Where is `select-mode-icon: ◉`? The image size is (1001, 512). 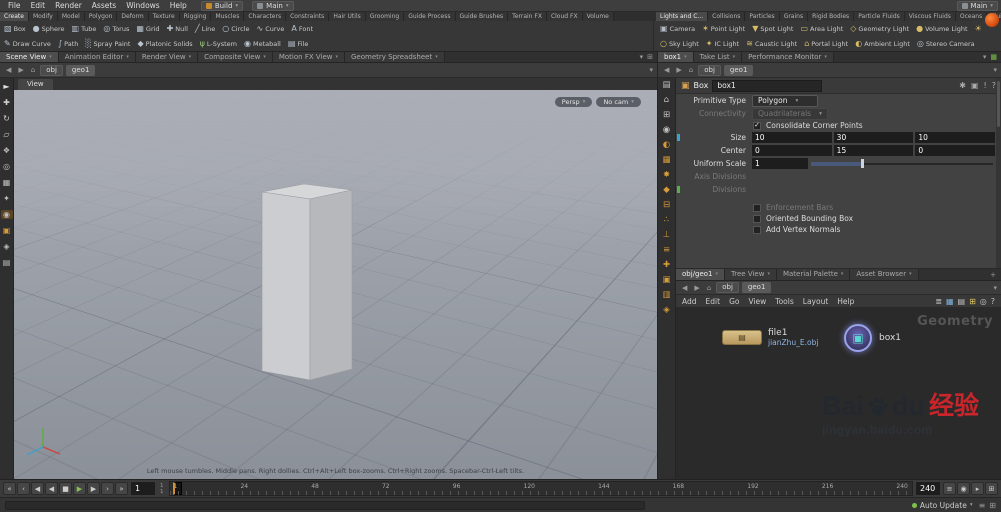 select-mode-icon: ◉ is located at coordinates (667, 130).